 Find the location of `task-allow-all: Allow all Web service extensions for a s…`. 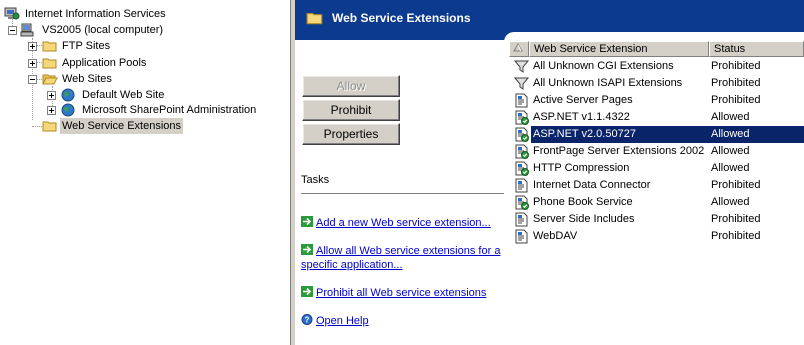

task-allow-all: Allow all Web service extensions for a s… is located at coordinates (402, 258).